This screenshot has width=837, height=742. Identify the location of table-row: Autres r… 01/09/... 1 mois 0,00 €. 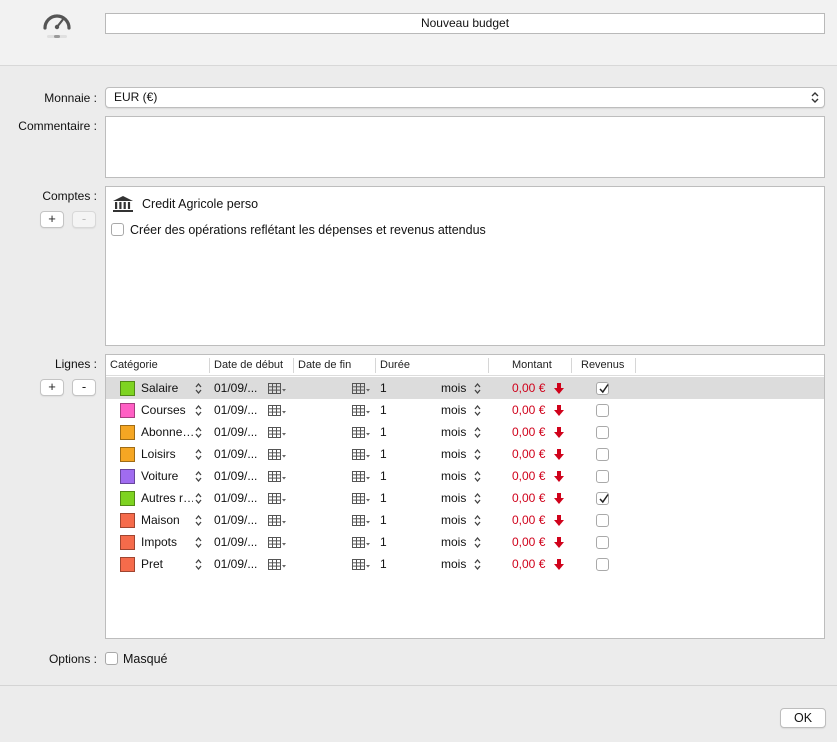
(465, 498).